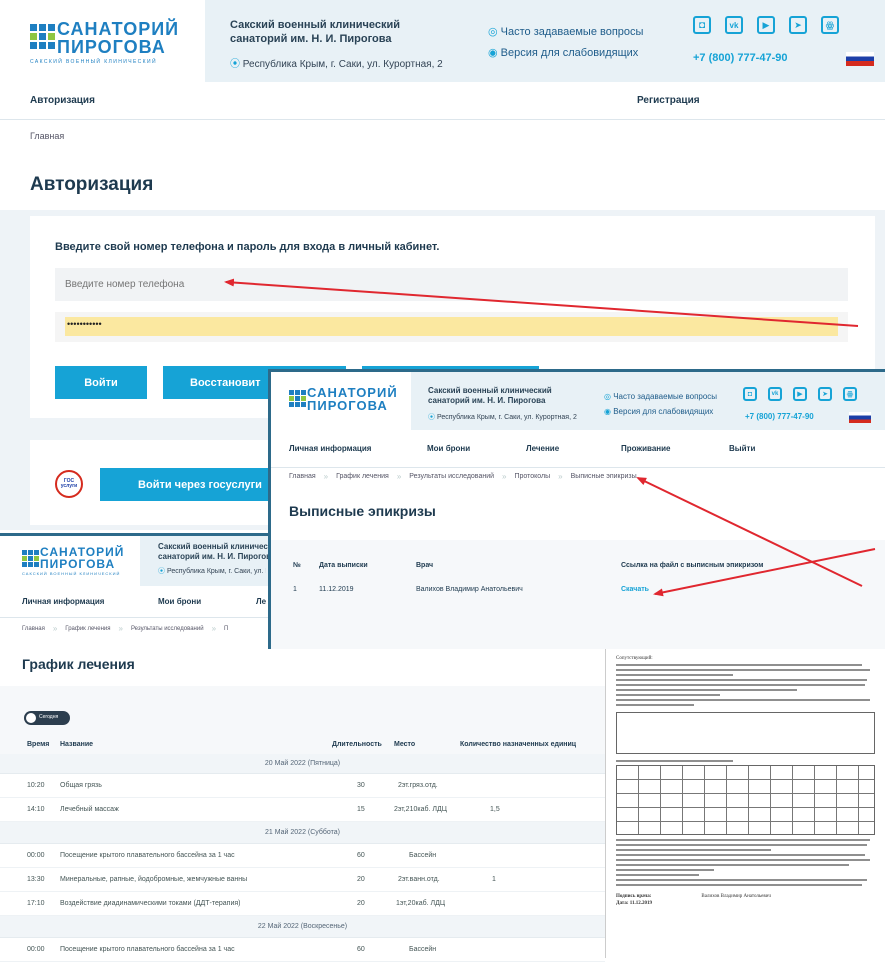 The width and height of the screenshot is (885, 962). I want to click on row-time: 13:30, so click(36, 879).